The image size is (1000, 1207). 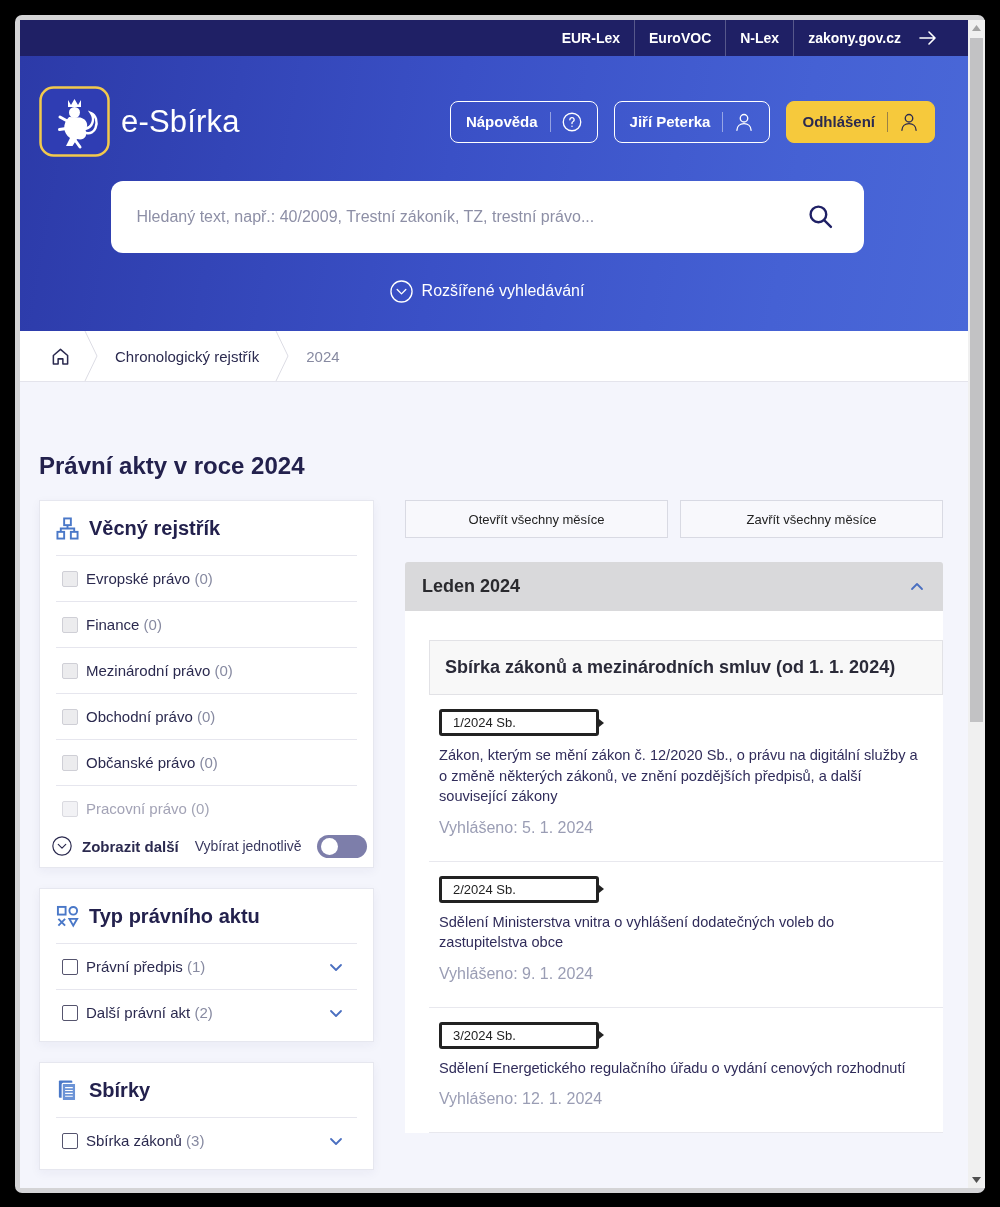 I want to click on month-toggle-button: Zavřít všechny měsíce, so click(x=811, y=519).